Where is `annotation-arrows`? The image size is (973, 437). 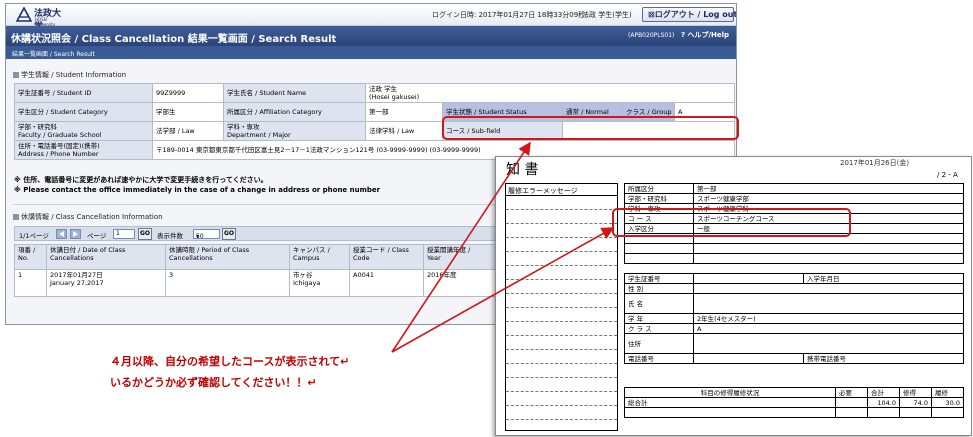
annotation-arrows is located at coordinates (503, 247).